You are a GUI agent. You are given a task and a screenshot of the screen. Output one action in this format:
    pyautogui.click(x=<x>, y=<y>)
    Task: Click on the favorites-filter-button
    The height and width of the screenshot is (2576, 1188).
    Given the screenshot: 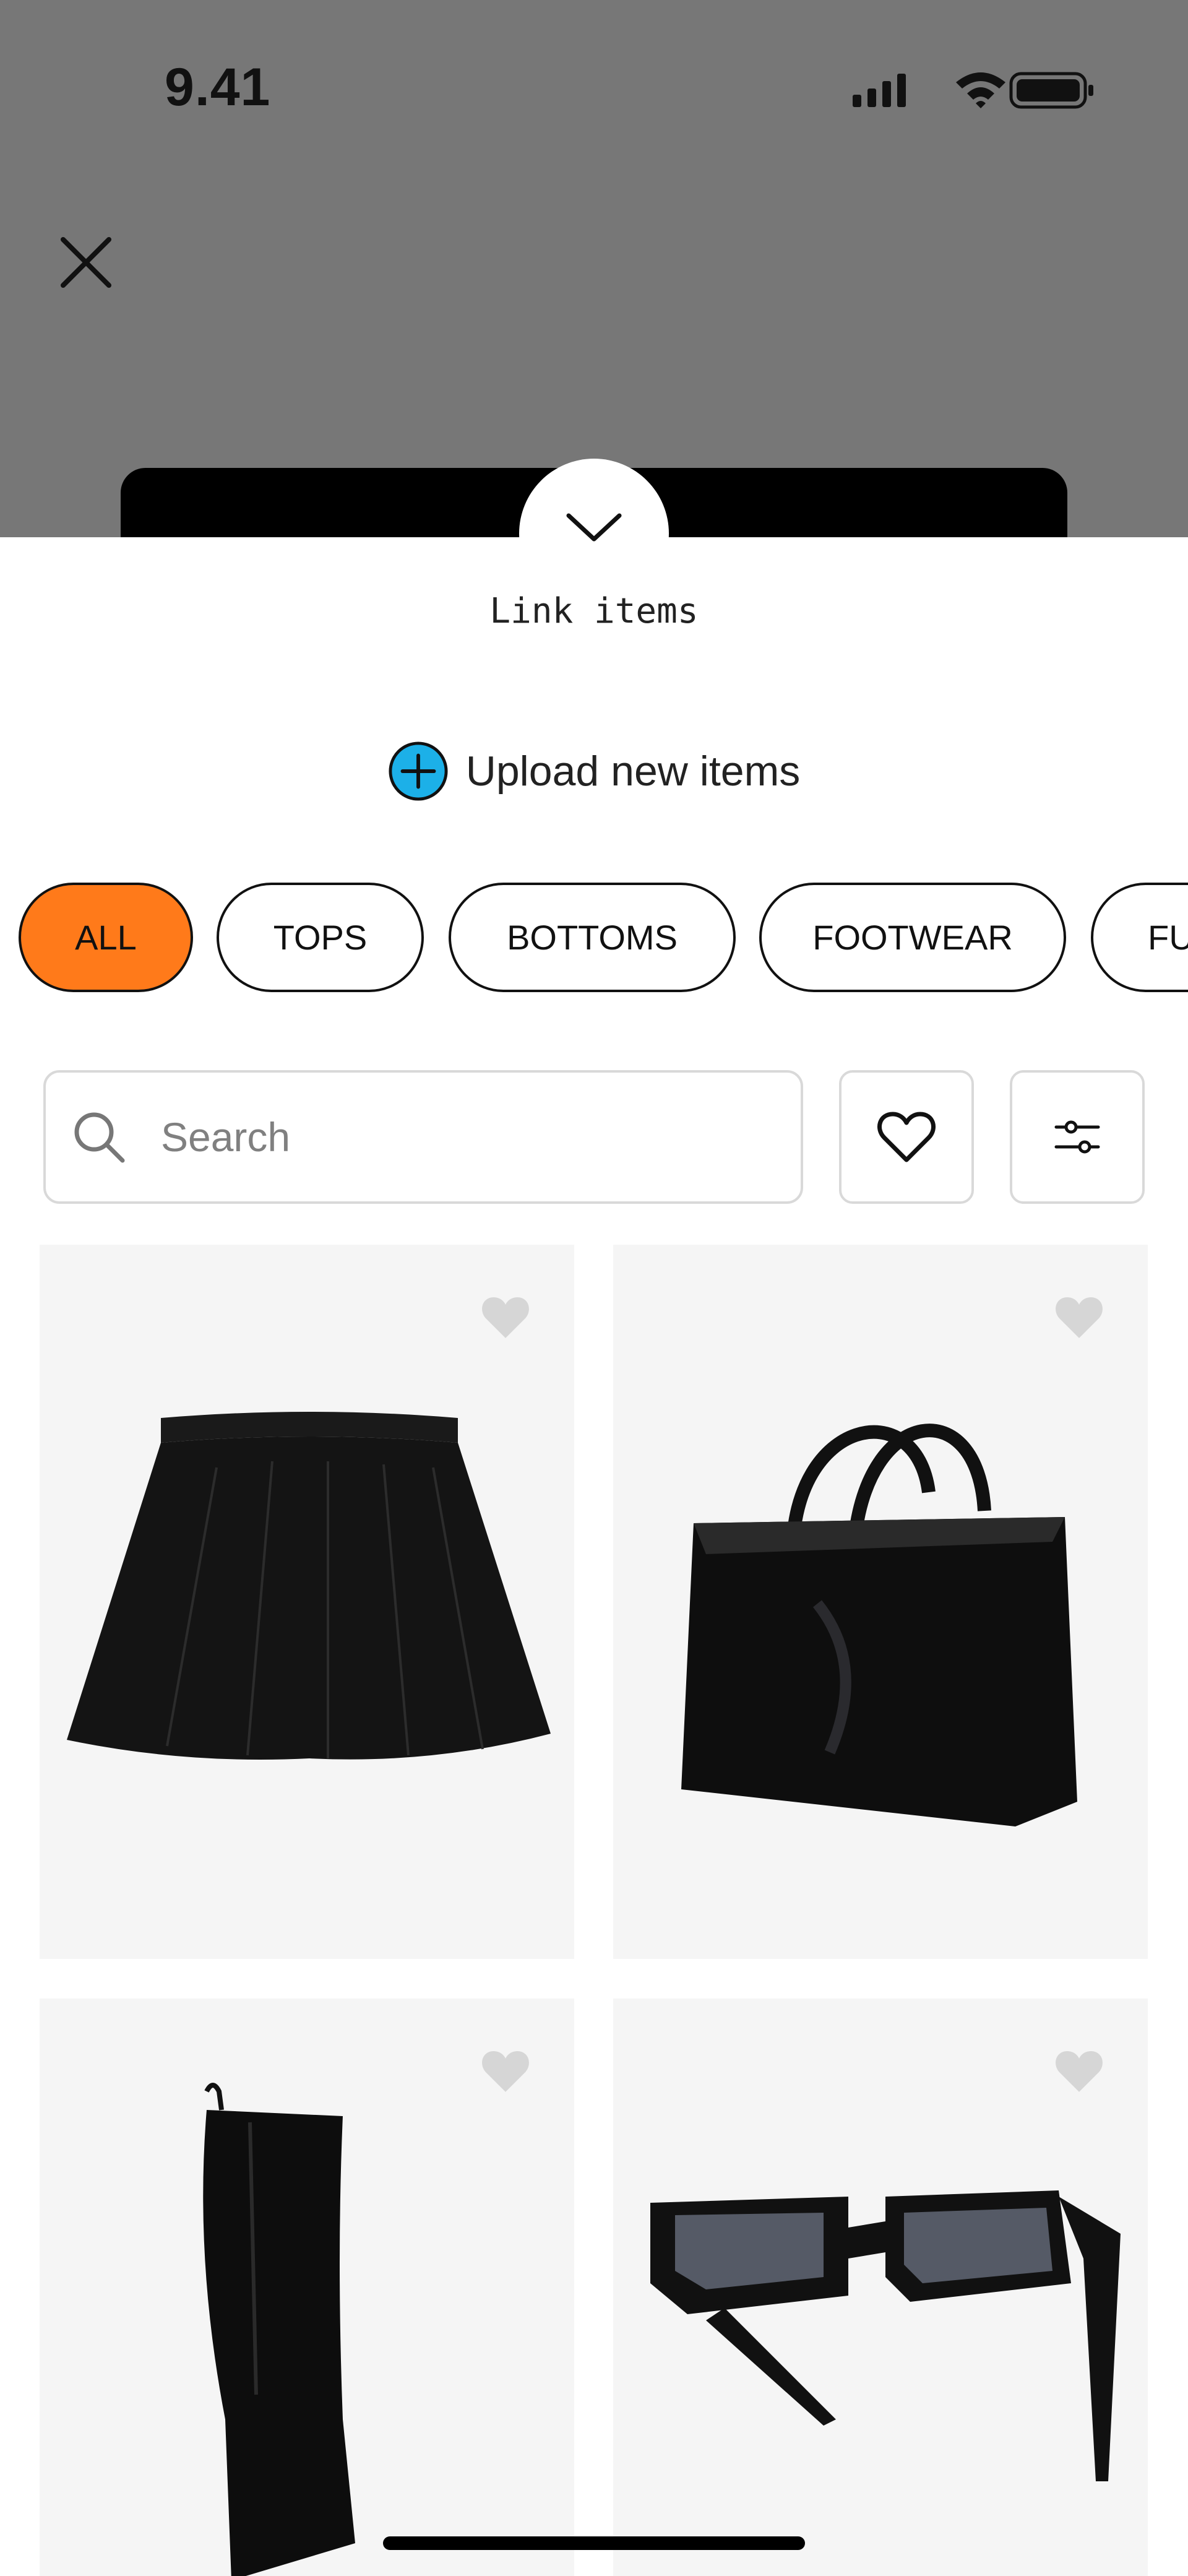 What is the action you would take?
    pyautogui.click(x=906, y=1137)
    